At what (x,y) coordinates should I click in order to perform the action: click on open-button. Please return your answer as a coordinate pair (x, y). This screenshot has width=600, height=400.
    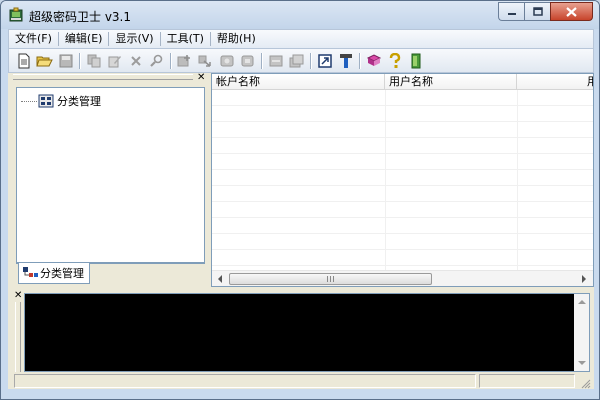
    Looking at the image, I should click on (44, 61).